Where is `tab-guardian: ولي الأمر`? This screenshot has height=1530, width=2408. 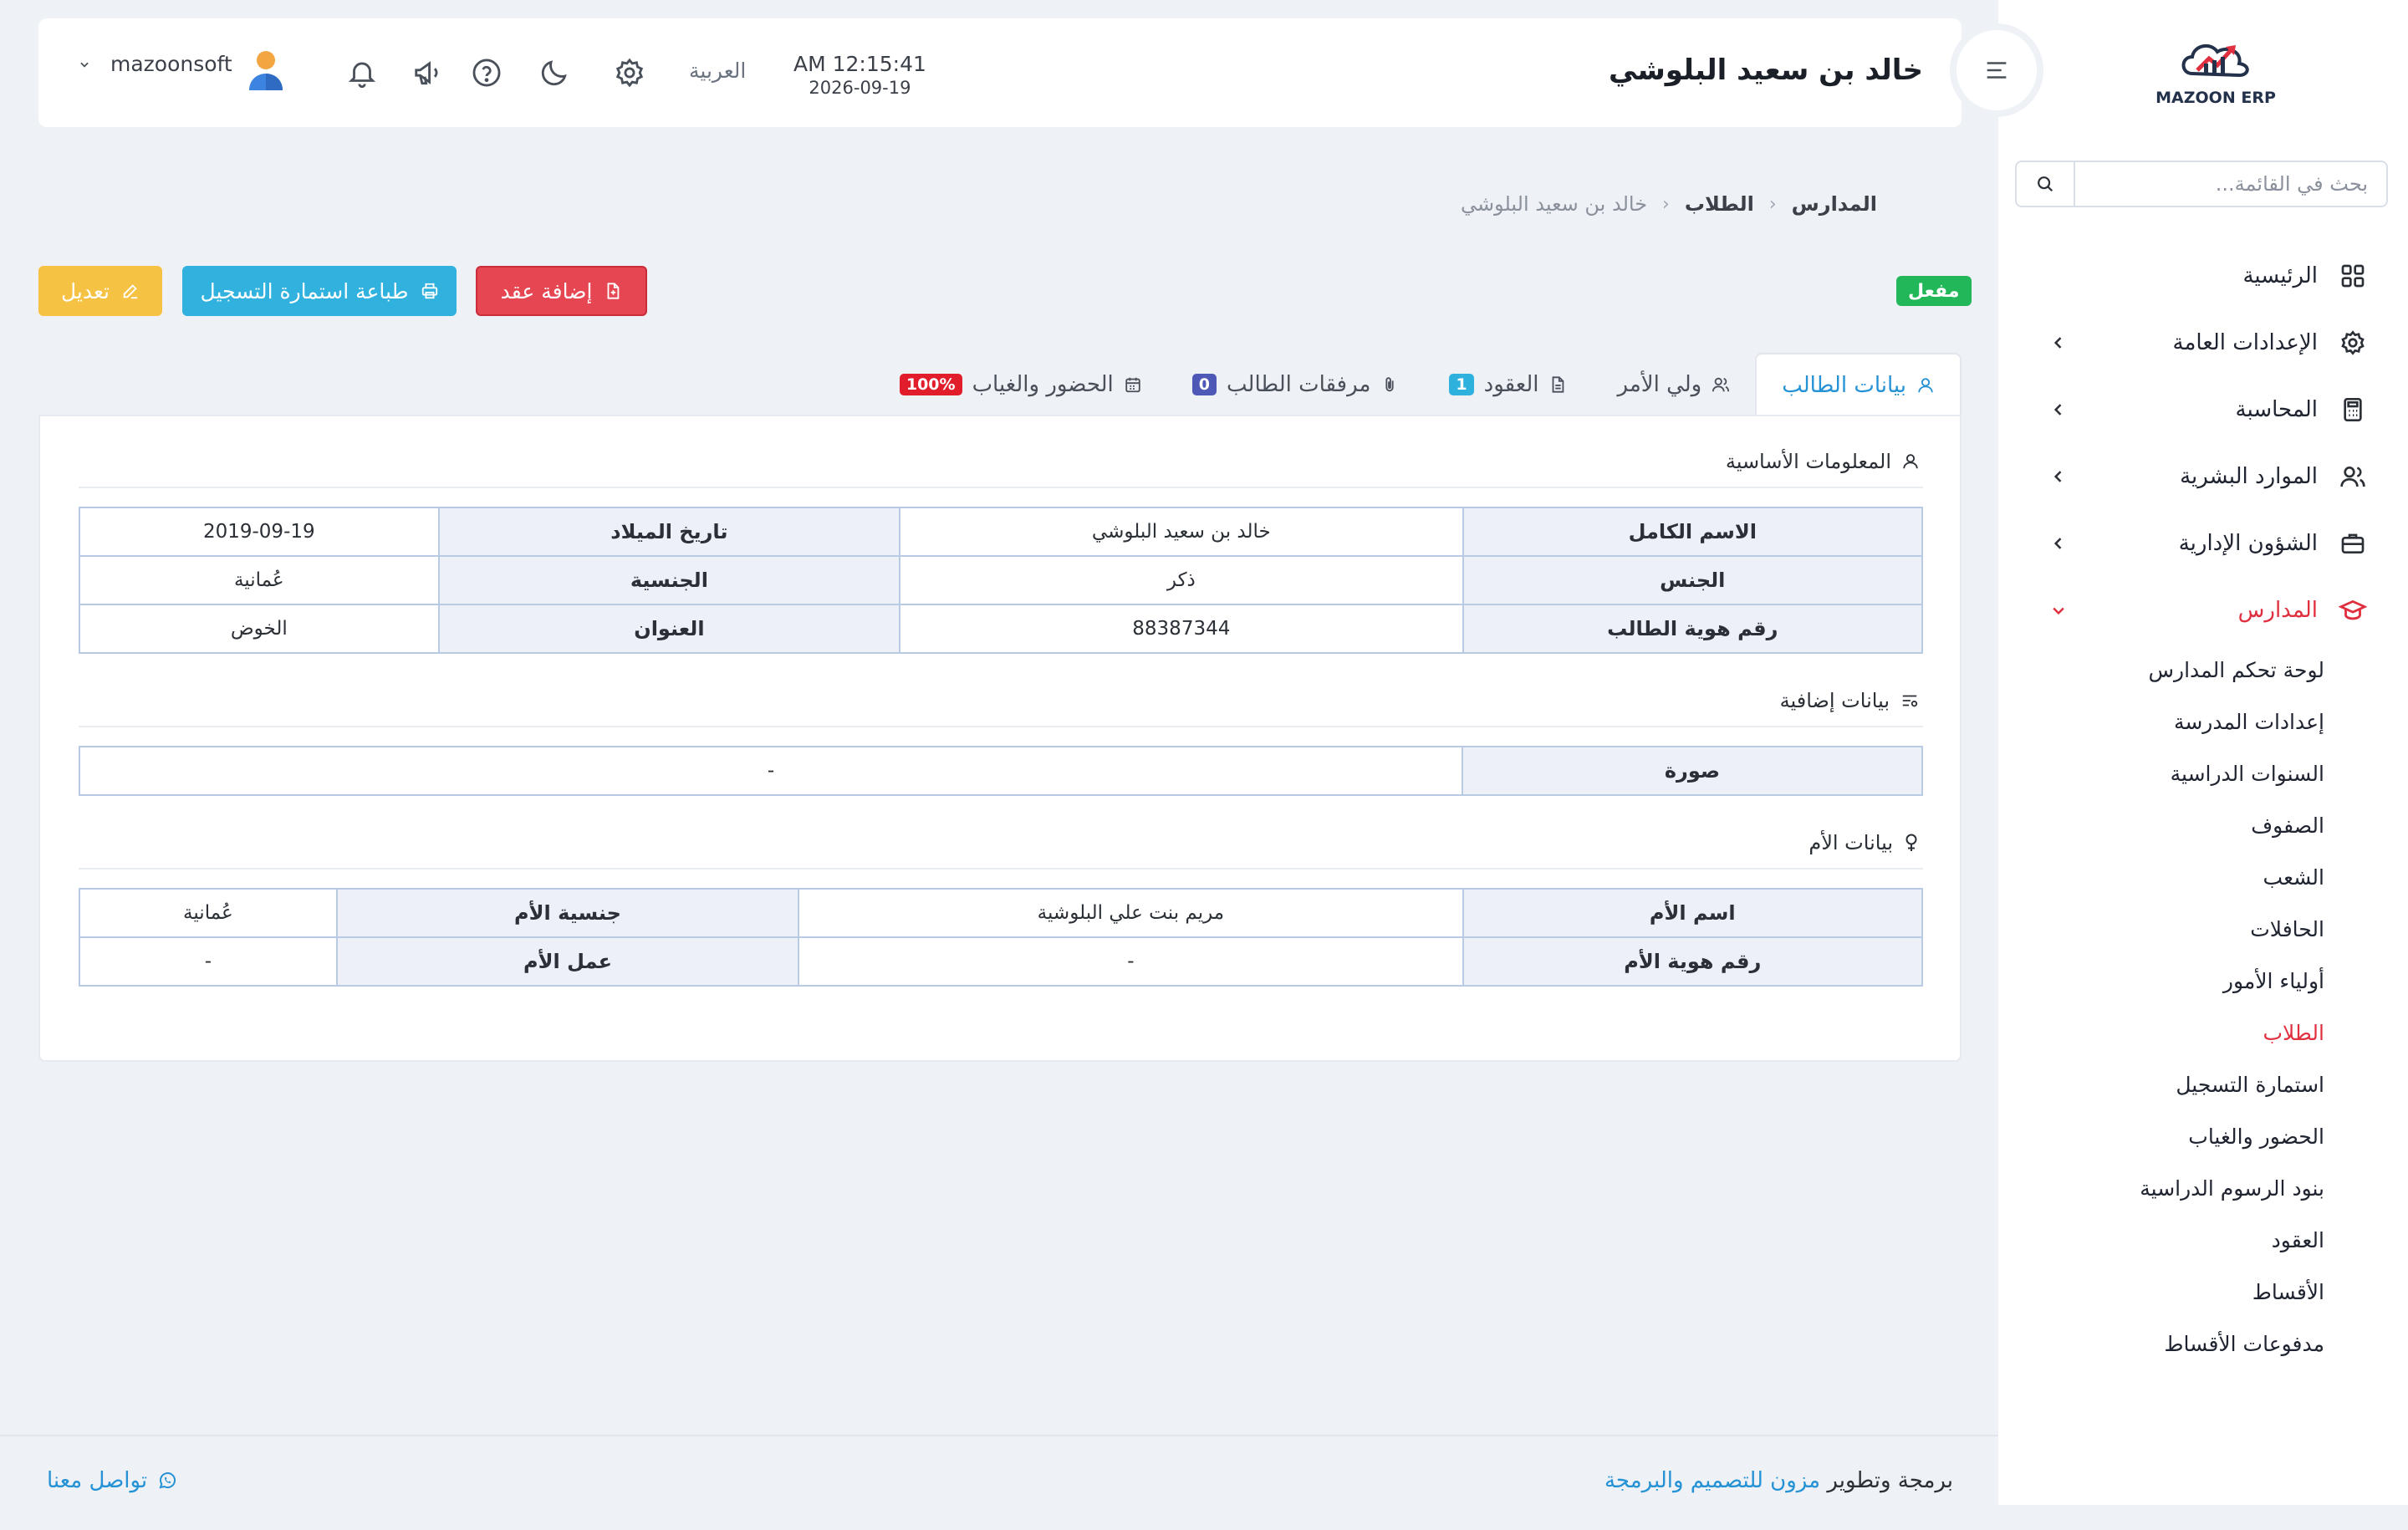 tab-guardian: ولي الأمر is located at coordinates (1674, 384).